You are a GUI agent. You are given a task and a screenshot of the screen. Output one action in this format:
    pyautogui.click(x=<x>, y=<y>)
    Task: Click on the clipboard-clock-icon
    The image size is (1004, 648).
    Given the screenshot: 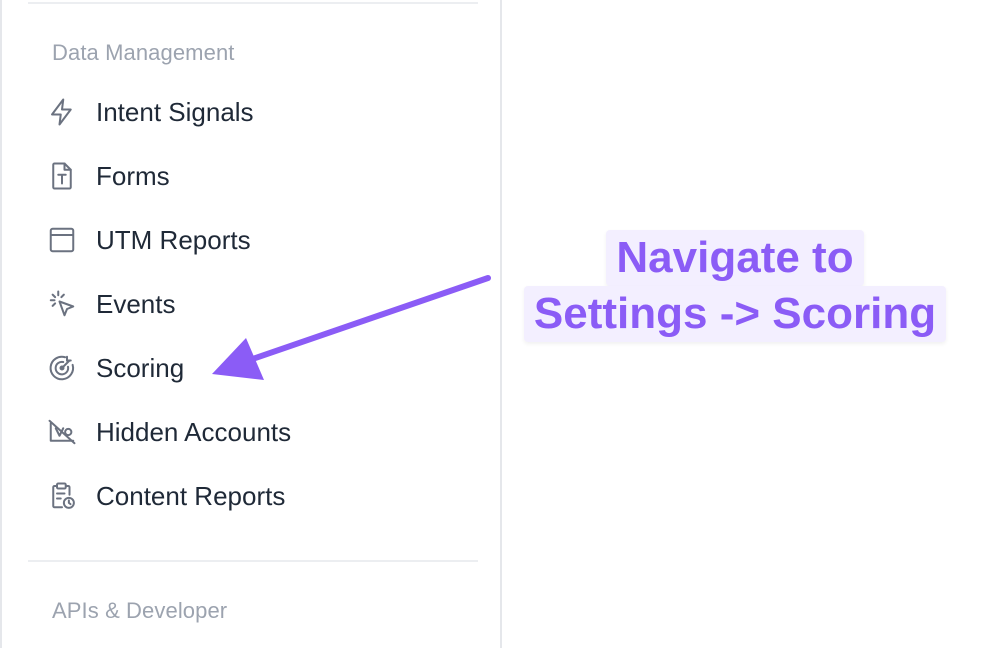 What is the action you would take?
    pyautogui.click(x=62, y=496)
    